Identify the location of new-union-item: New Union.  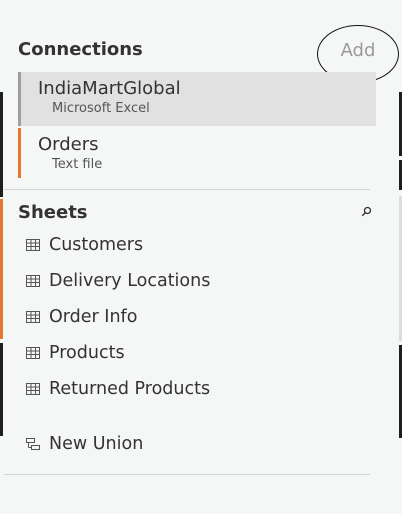
(84, 444).